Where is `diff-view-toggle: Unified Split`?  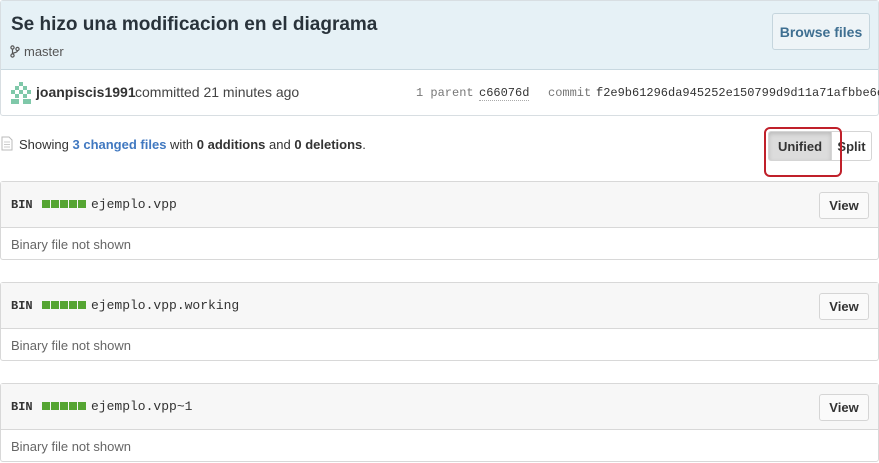
diff-view-toggle: Unified Split is located at coordinates (820, 146).